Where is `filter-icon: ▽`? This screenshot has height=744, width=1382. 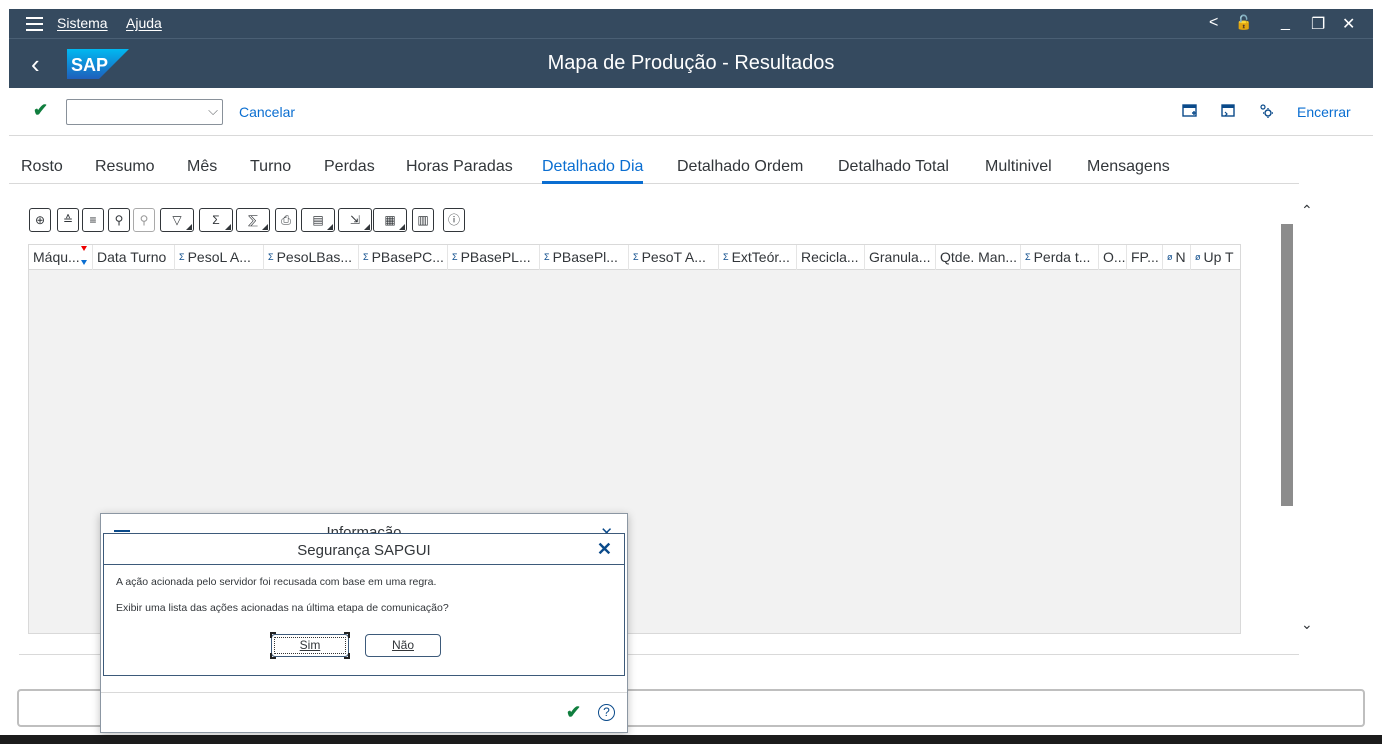
filter-icon: ▽ is located at coordinates (177, 220).